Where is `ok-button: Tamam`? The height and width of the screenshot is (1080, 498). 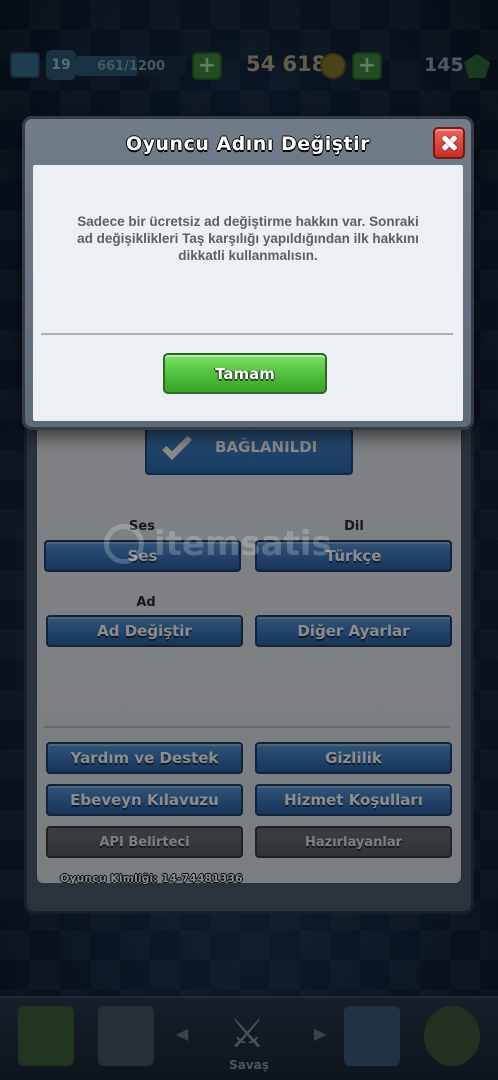 ok-button: Tamam is located at coordinates (245, 373).